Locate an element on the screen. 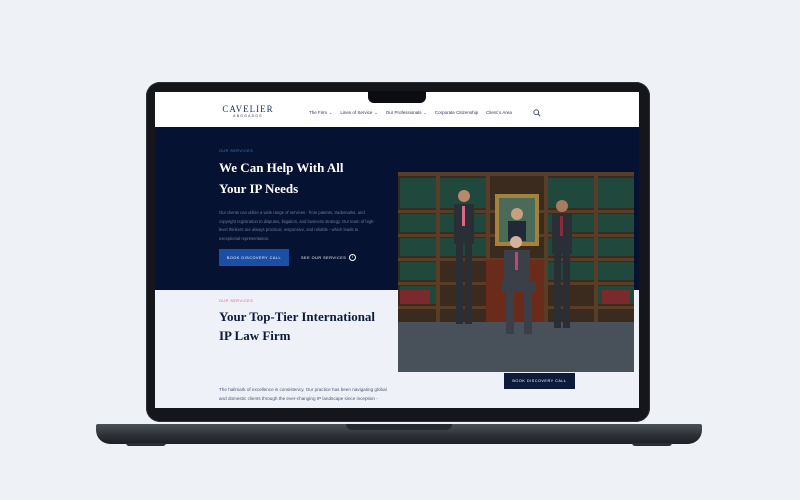 The width and height of the screenshot is (800, 500). section-title-line: Your Top-Tier International is located at coordinates (297, 316).